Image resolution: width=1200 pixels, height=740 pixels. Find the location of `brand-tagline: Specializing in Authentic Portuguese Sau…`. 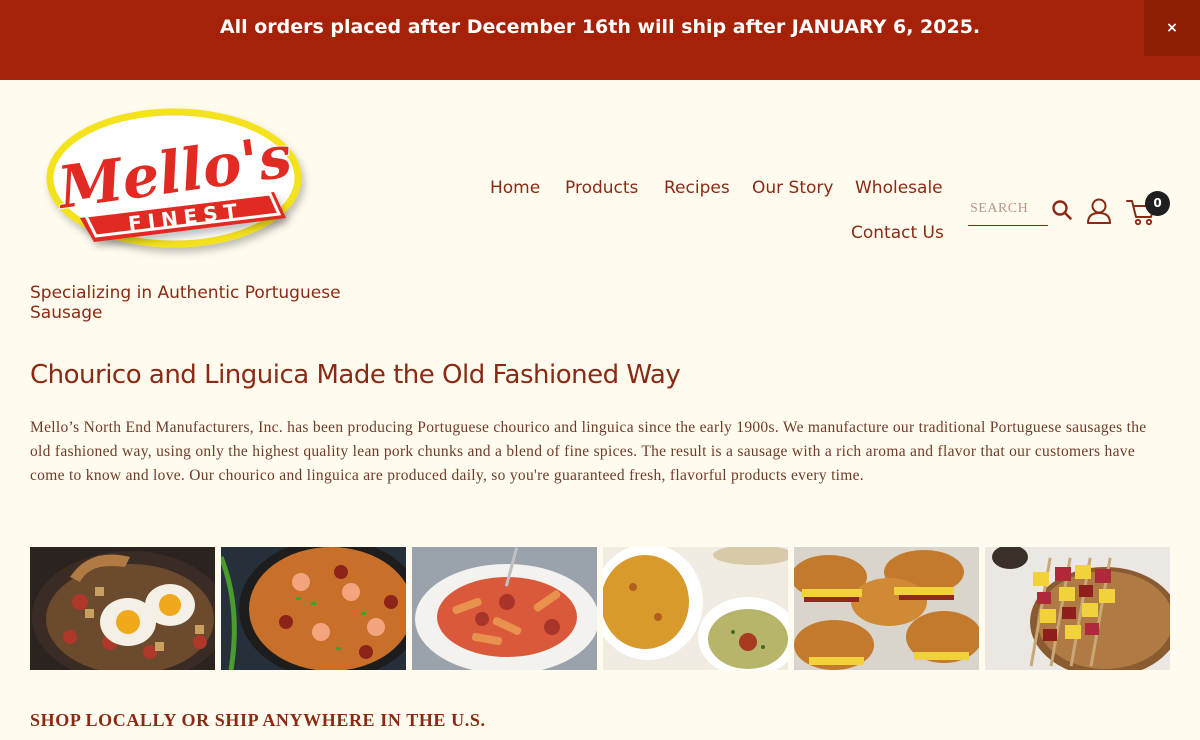

brand-tagline: Specializing in Authentic Portuguese Sau… is located at coordinates (185, 303).